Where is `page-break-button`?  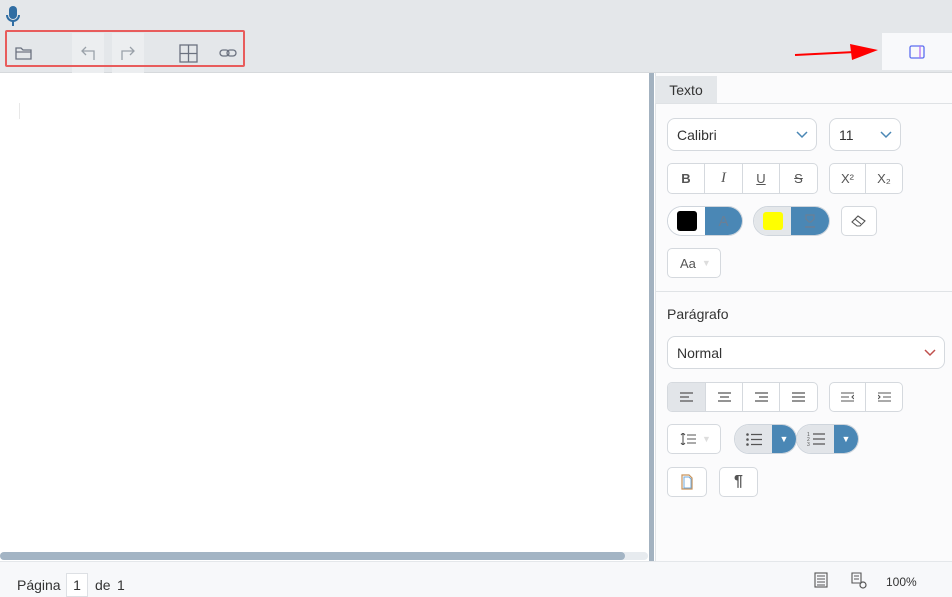 page-break-button is located at coordinates (687, 482).